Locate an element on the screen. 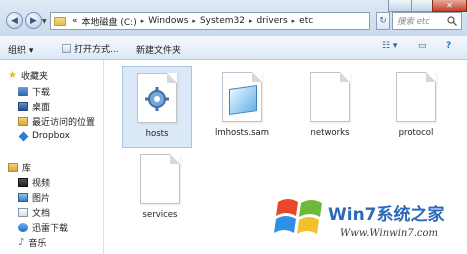 The height and width of the screenshot is (254, 467). recent-places-icon is located at coordinates (23, 121).